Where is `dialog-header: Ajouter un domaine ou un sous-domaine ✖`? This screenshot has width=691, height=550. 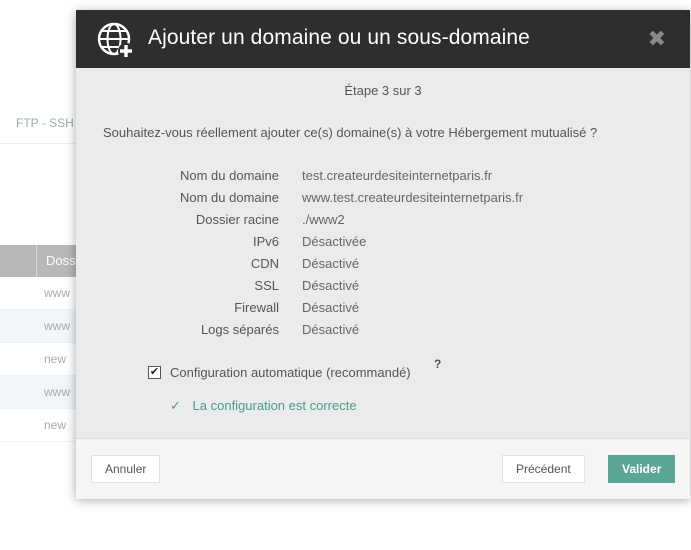 dialog-header: Ajouter un domaine ou un sous-domaine ✖ is located at coordinates (383, 39).